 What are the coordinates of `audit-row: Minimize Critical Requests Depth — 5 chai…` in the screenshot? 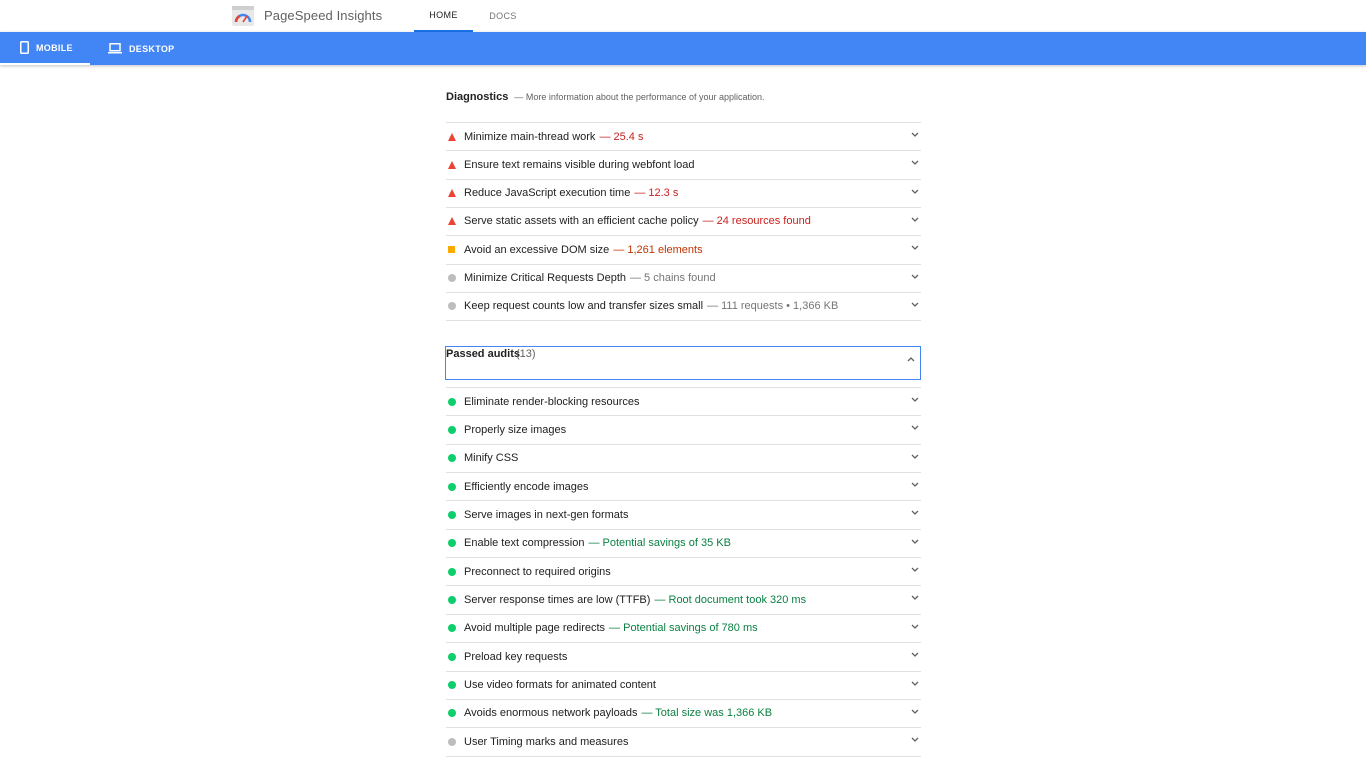 It's located at (683, 277).